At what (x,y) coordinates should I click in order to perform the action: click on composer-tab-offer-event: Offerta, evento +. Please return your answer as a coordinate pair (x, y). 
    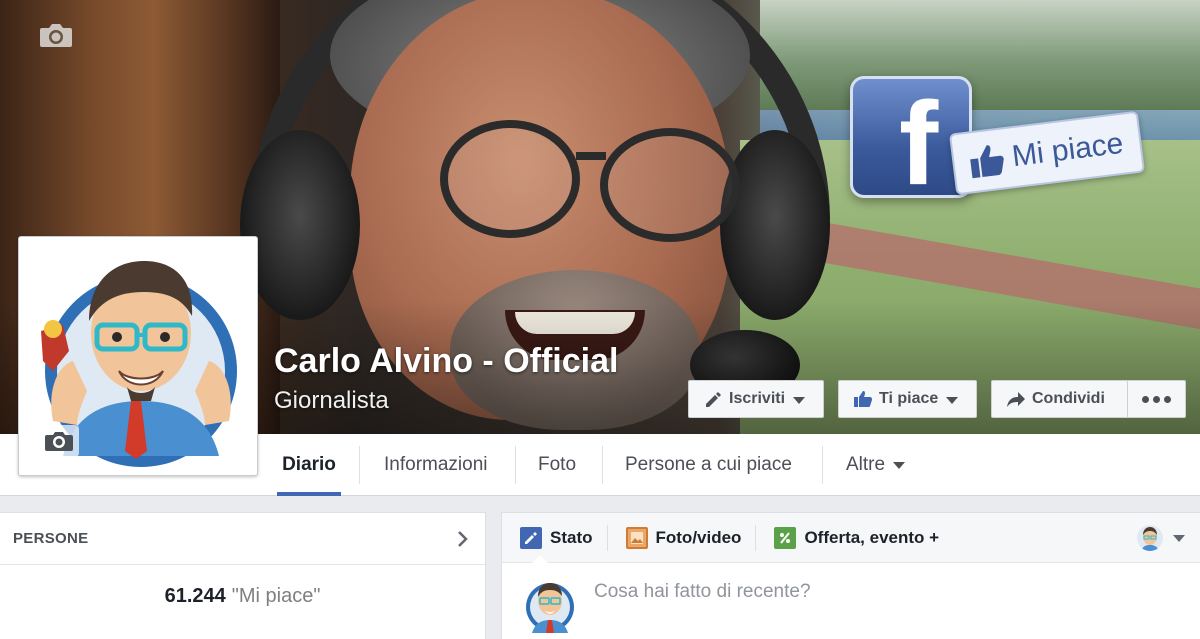
    Looking at the image, I should click on (857, 537).